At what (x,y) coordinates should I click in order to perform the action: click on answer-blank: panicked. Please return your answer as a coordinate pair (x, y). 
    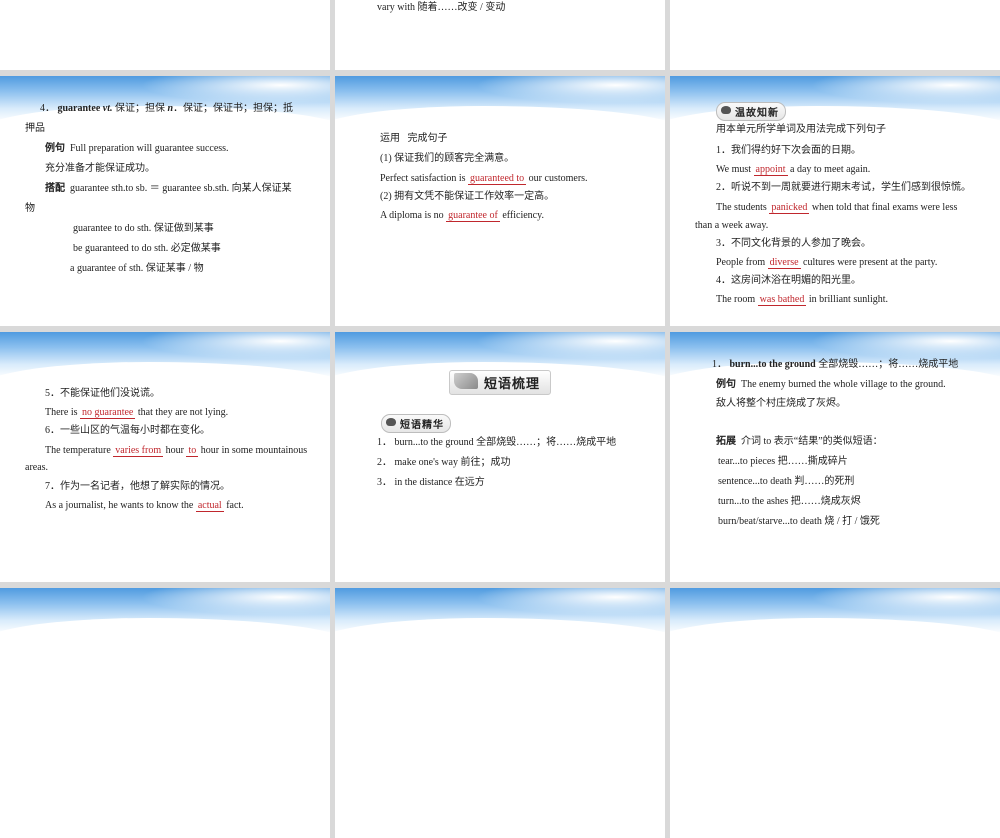
    Looking at the image, I should click on (789, 208).